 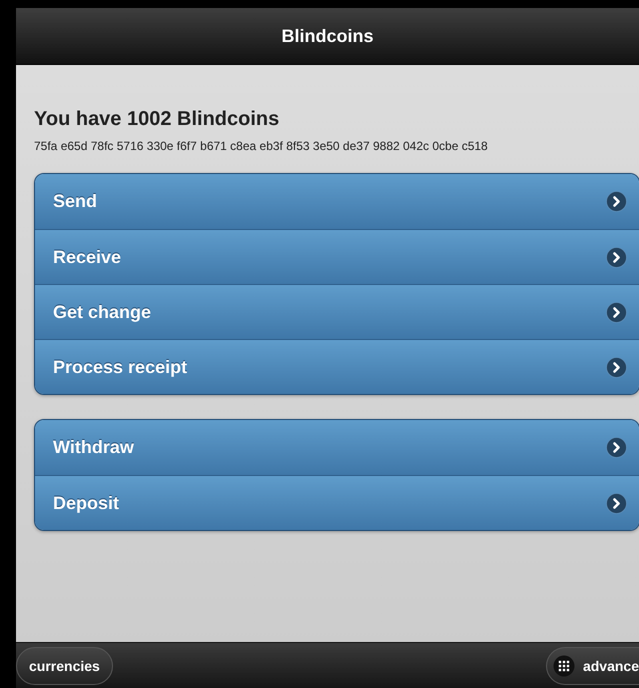 I want to click on page-title: Blindcoins, so click(x=327, y=36).